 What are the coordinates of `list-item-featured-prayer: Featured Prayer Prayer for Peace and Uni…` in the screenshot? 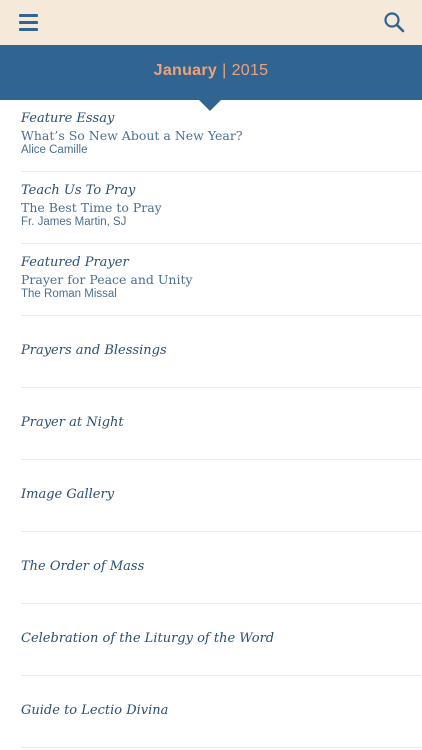 It's located at (221, 280).